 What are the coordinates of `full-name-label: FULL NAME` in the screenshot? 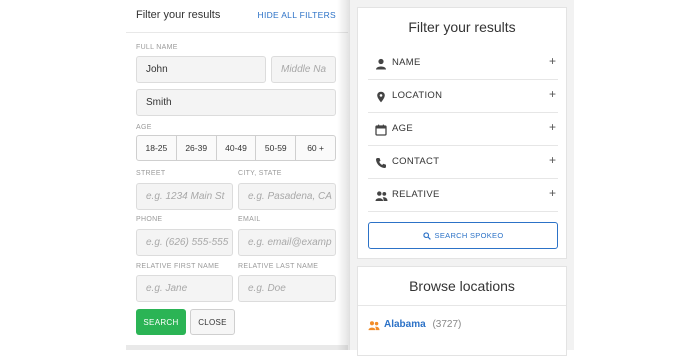 It's located at (157, 47).